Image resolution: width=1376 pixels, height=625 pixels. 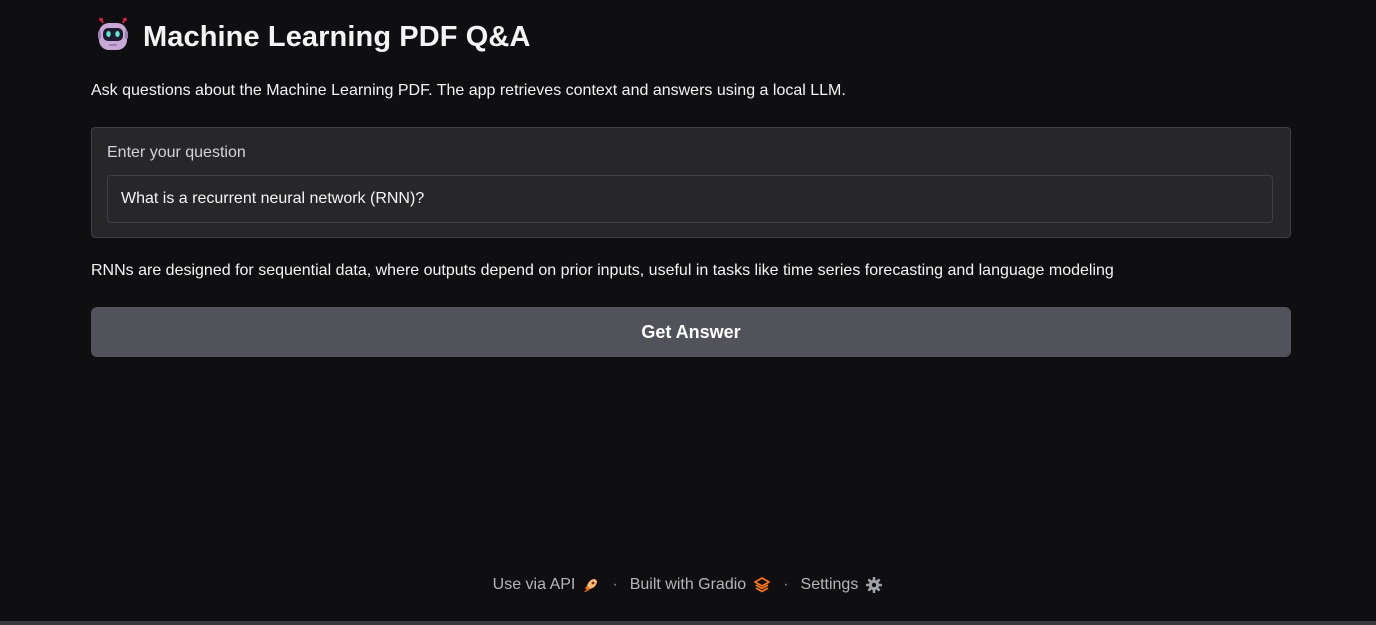 What do you see at coordinates (874, 585) in the screenshot?
I see `gear-icon` at bounding box center [874, 585].